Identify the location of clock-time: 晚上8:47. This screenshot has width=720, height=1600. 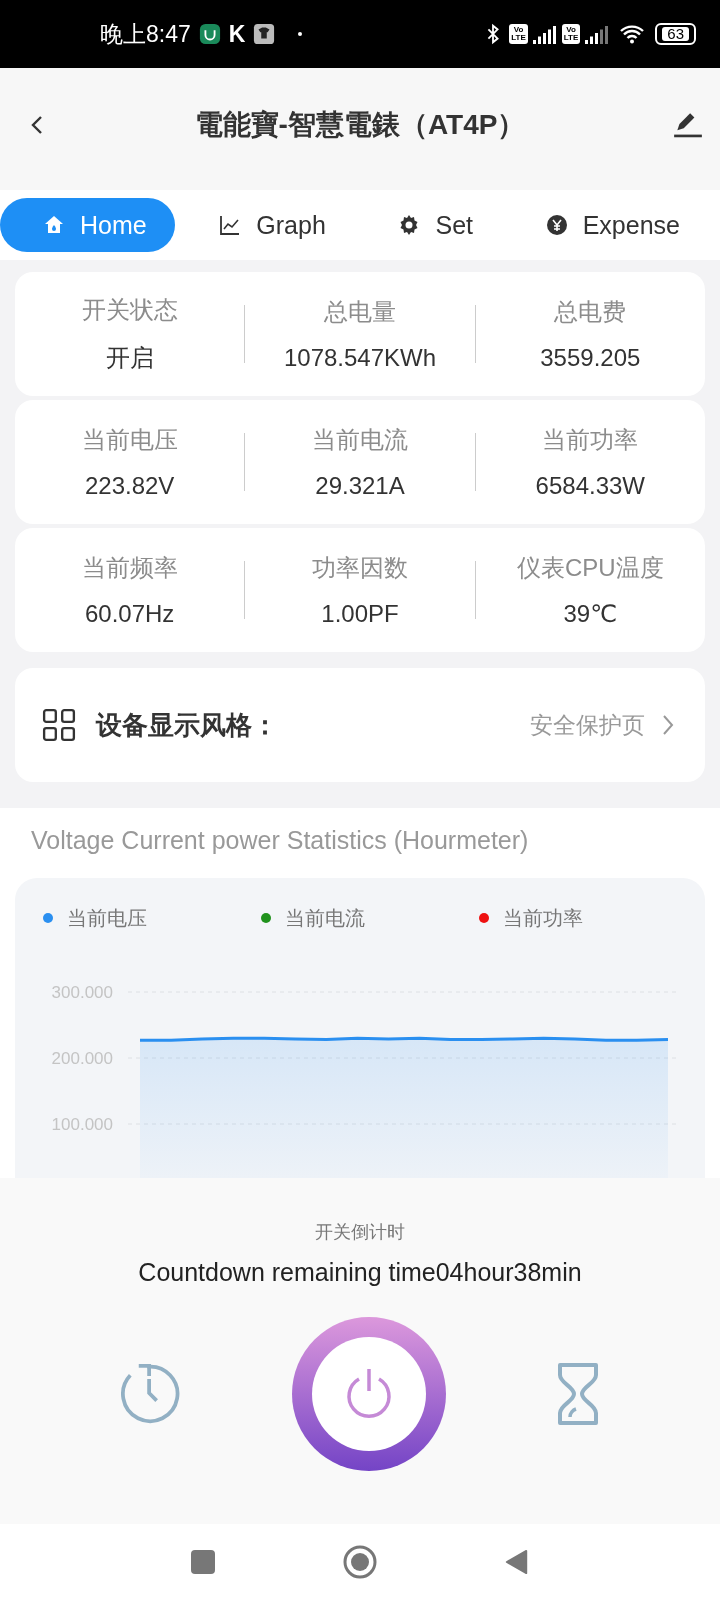
(145, 34).